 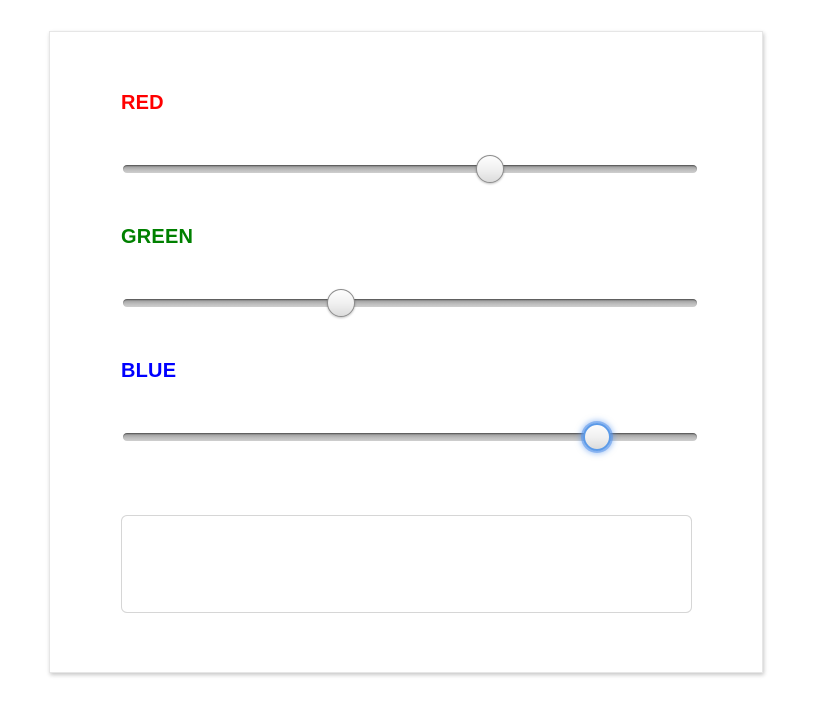 What do you see at coordinates (406, 564) in the screenshot?
I see `color-output-box` at bounding box center [406, 564].